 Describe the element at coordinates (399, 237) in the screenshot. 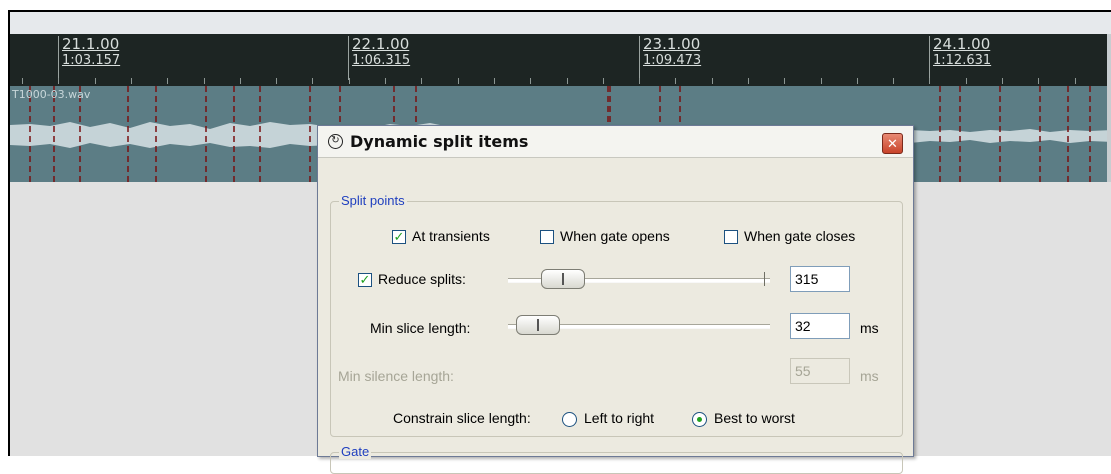

I see `at-transients-checkbox: ✓` at that location.